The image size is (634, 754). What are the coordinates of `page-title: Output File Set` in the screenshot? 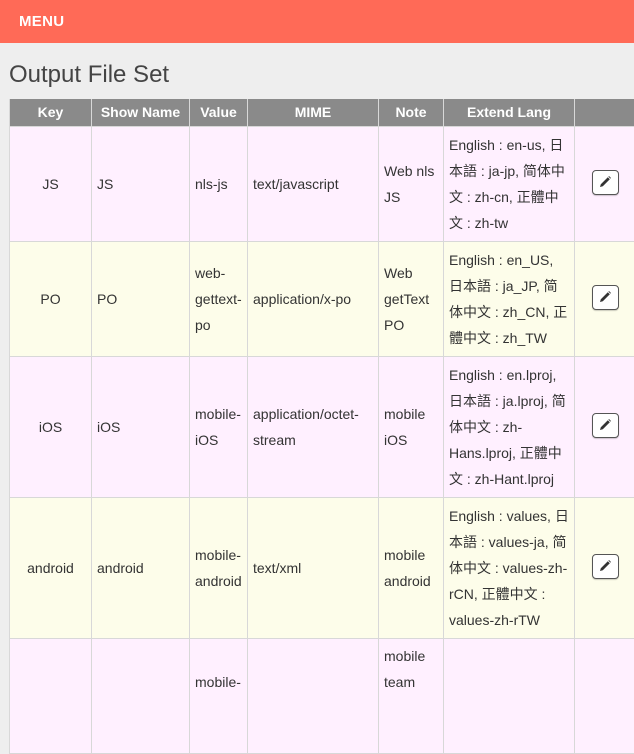 It's located at (89, 75).